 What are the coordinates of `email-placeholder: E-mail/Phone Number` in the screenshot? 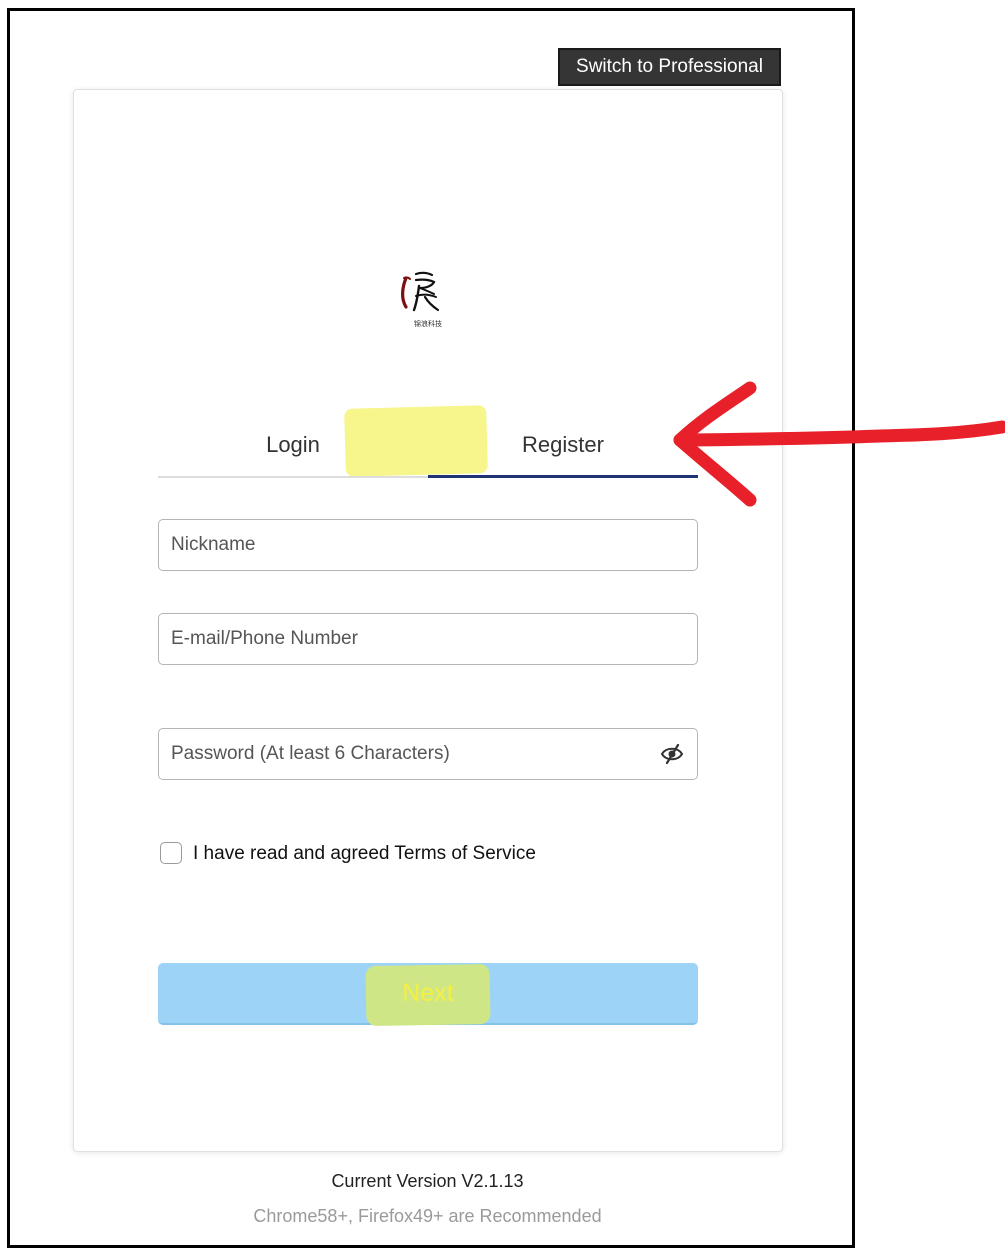 It's located at (264, 638).